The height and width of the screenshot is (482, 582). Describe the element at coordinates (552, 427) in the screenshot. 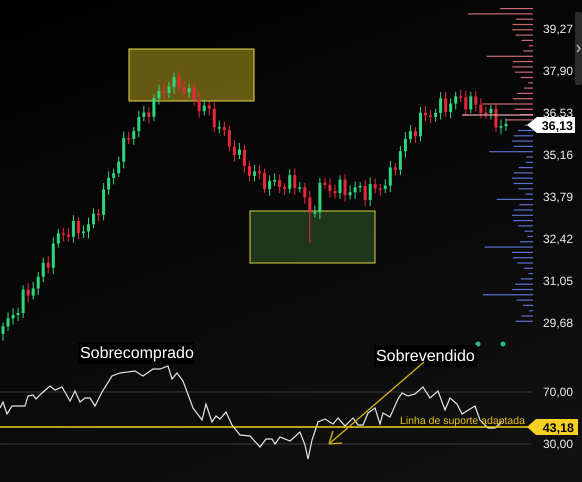

I see `rsi-value-tag: 43,18` at that location.